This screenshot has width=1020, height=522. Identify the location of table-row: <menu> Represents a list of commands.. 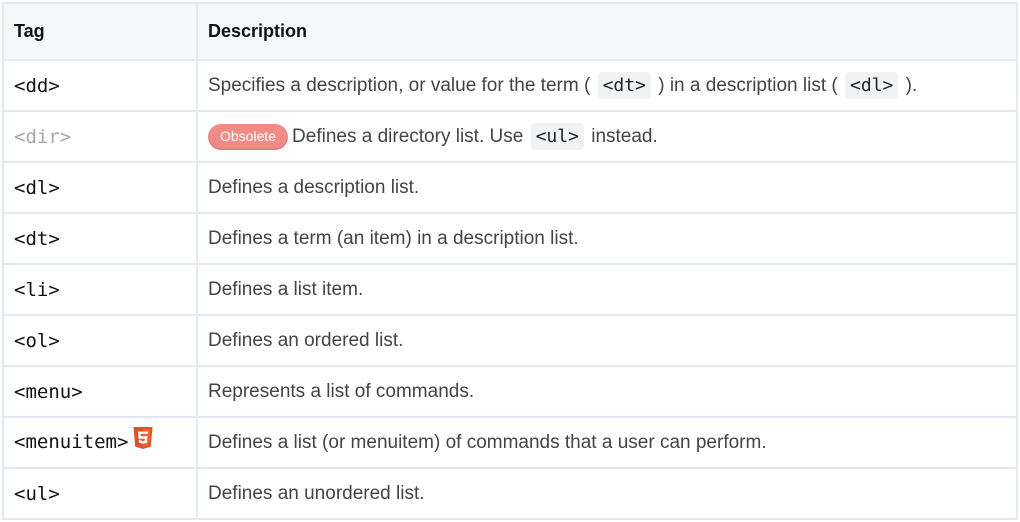
(510, 391).